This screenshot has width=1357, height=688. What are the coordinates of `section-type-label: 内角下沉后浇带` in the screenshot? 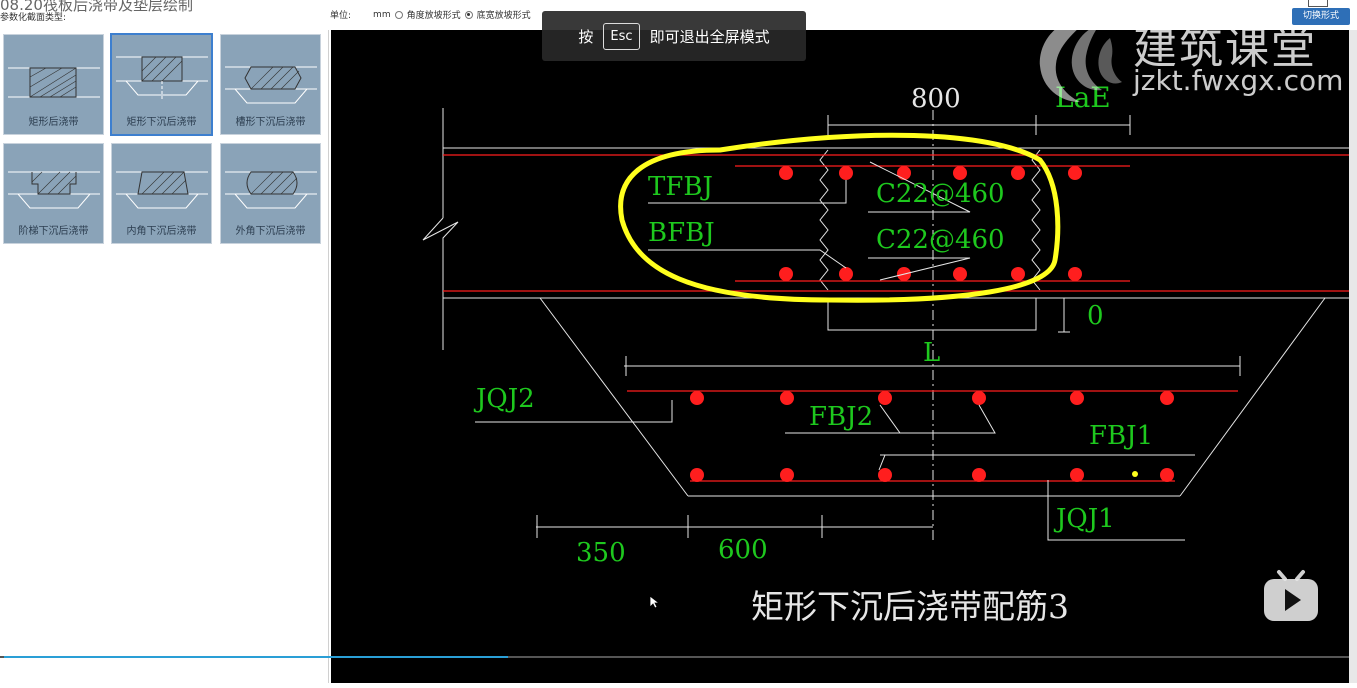 It's located at (161, 231).